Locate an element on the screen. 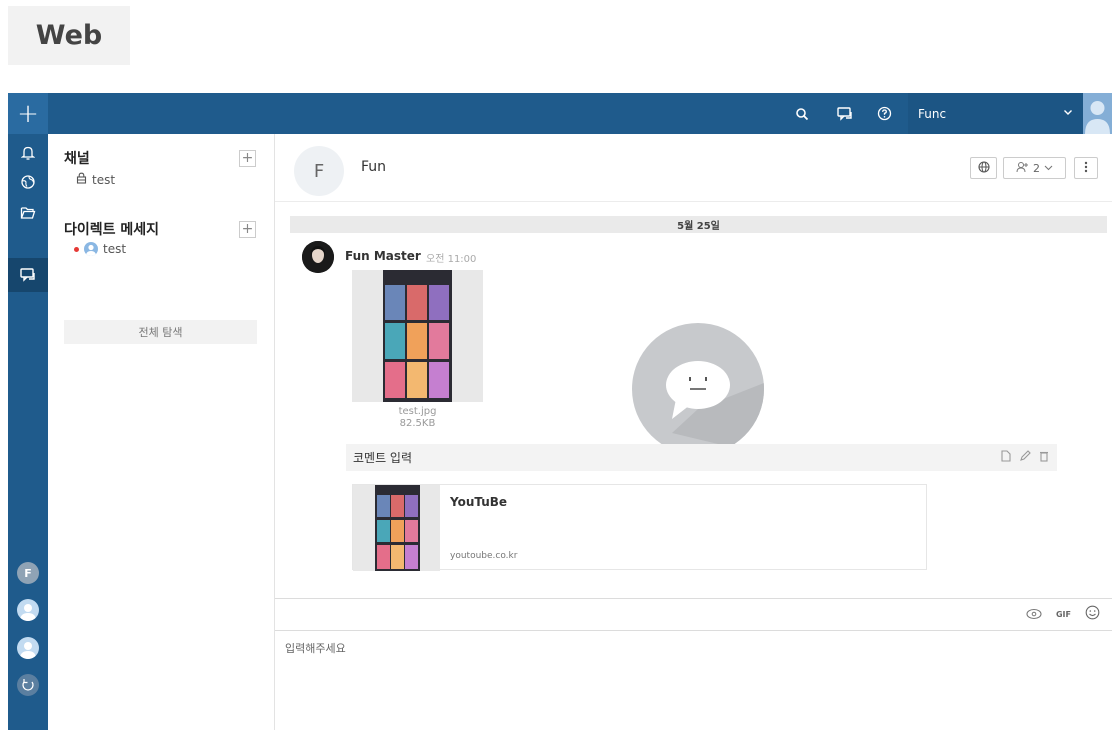  member-count: 2 is located at coordinates (1036, 168).